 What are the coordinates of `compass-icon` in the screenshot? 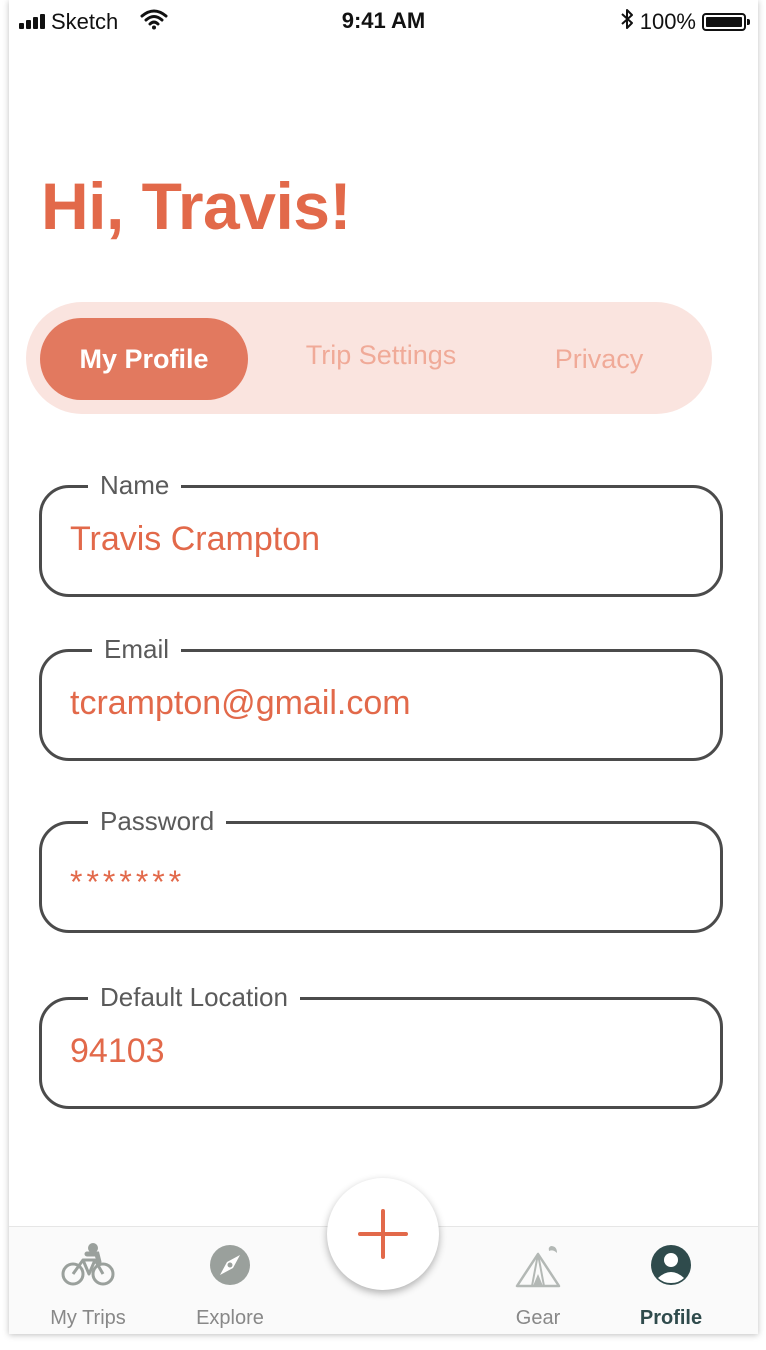 It's located at (230, 1265).